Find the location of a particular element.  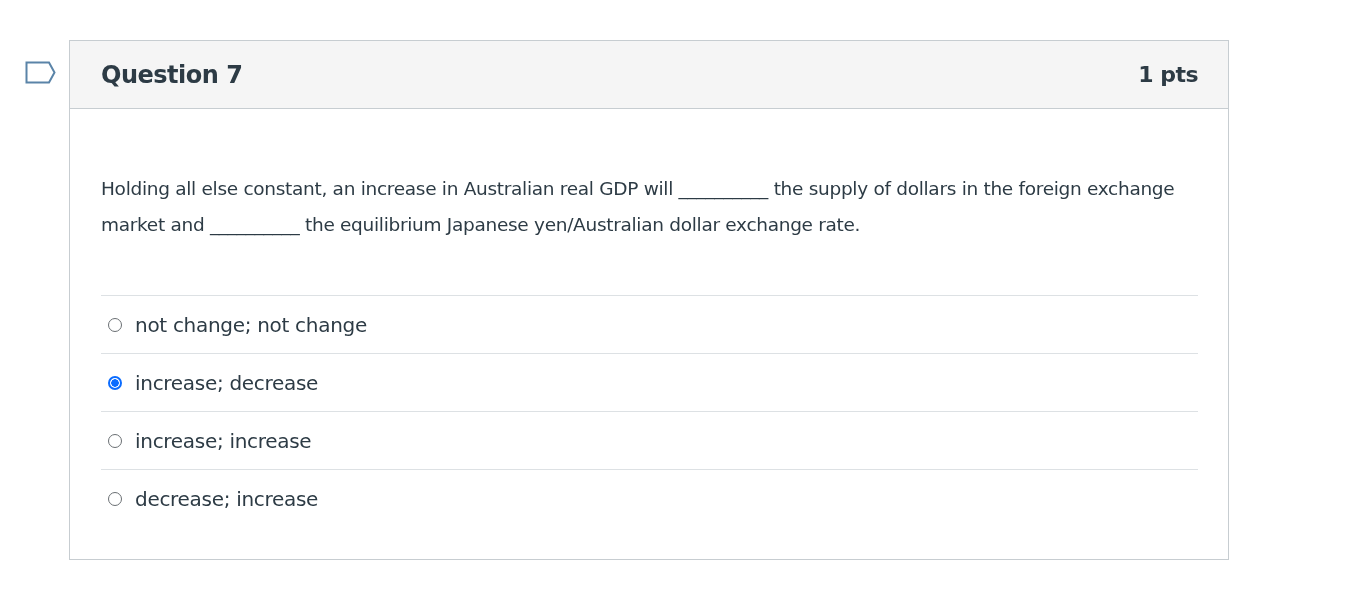

answer-label: increase; increase is located at coordinates (223, 440).